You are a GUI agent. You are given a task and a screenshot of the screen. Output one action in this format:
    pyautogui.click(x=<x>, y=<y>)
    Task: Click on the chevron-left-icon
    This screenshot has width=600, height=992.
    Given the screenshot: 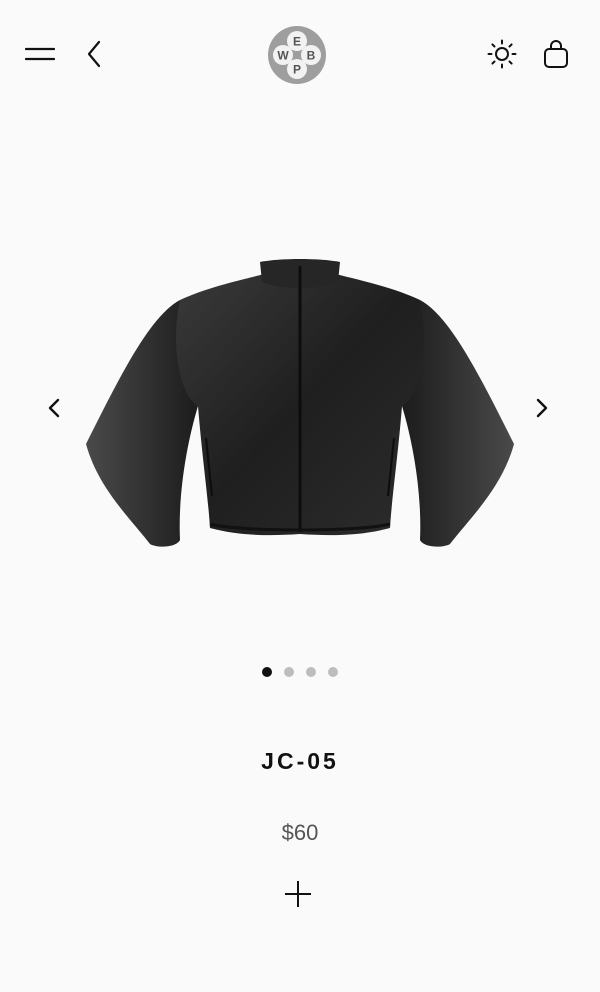 What is the action you would take?
    pyautogui.click(x=54, y=408)
    